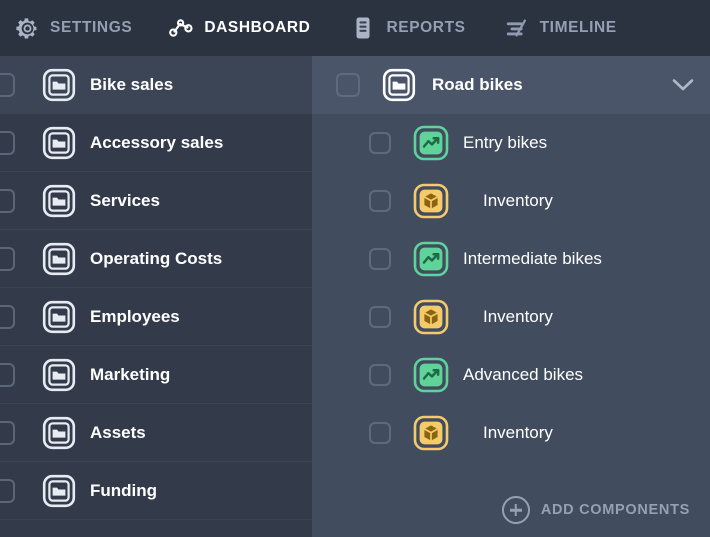 This screenshot has height=537, width=710. What do you see at coordinates (125, 200) in the screenshot?
I see `list-item-label: Services` at bounding box center [125, 200].